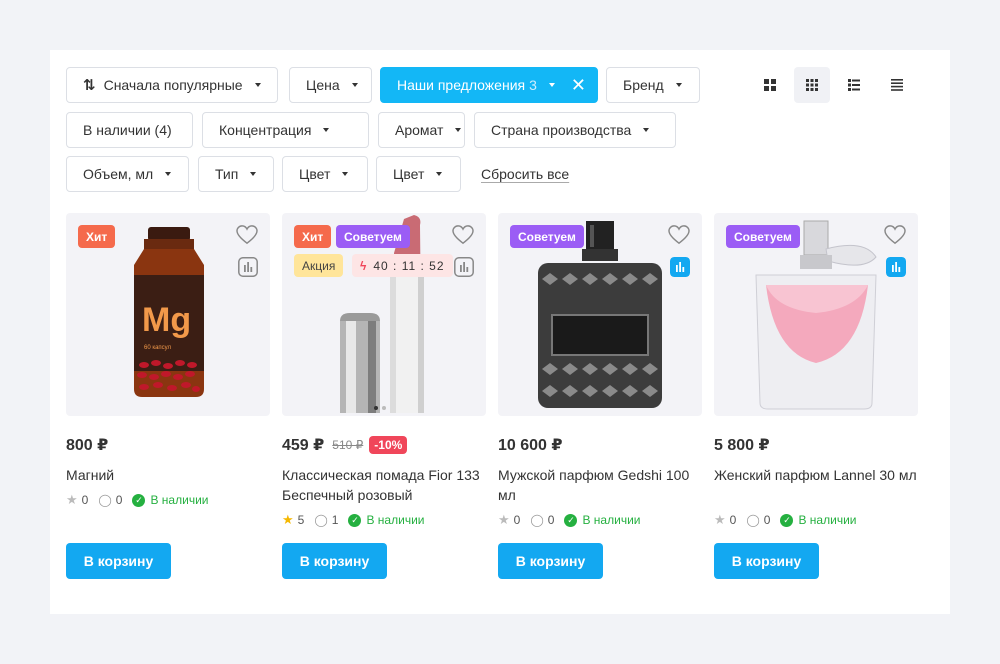  I want to click on volume-filter-label: Объем, мл, so click(118, 174).